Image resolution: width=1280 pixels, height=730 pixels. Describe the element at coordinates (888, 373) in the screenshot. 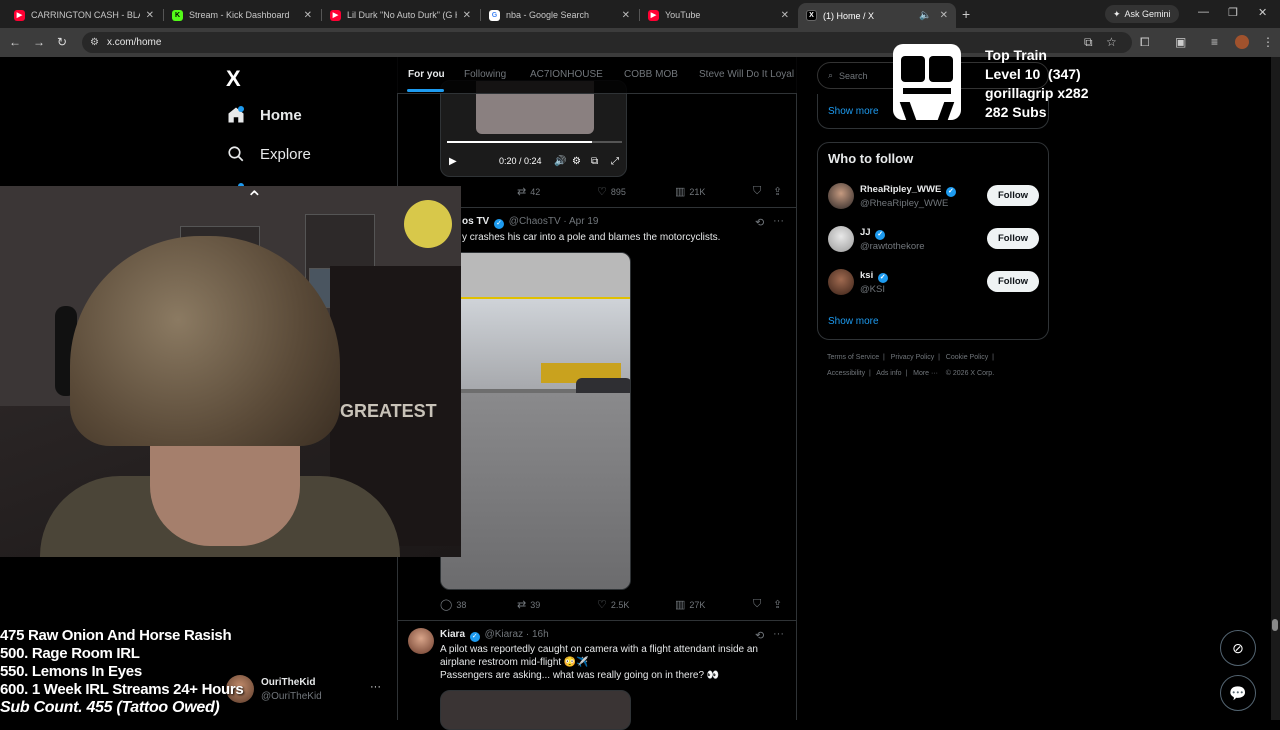

I see `footer-link-ads-info: Ads info` at that location.